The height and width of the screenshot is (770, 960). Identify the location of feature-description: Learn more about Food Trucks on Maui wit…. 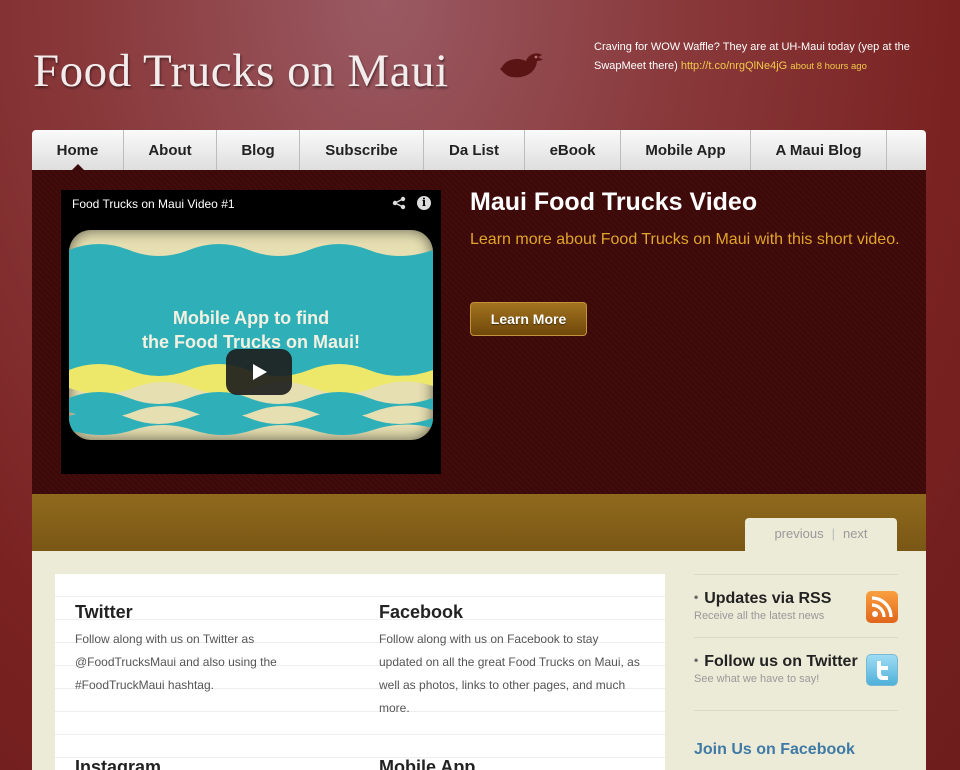
(685, 239).